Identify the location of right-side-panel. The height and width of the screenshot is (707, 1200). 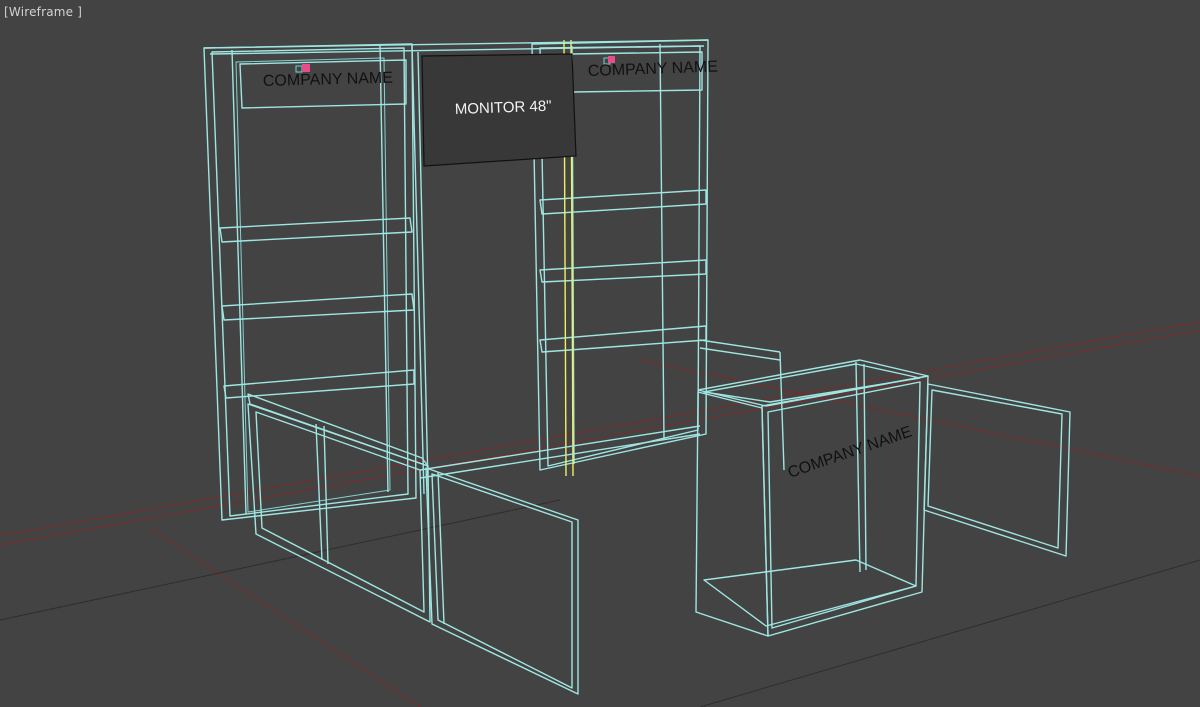
(997, 470).